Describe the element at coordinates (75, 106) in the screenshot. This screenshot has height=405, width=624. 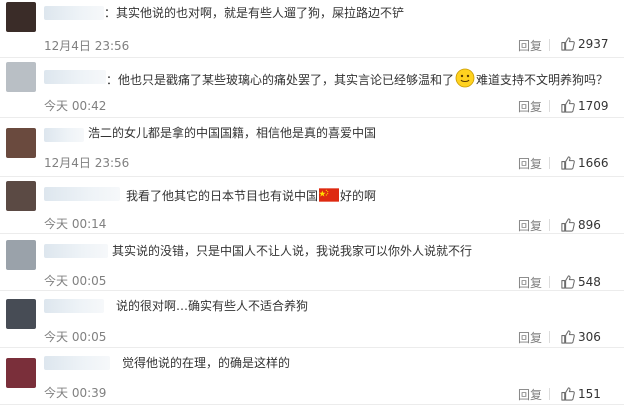
I see `comment-time: 今天 00:42` at that location.